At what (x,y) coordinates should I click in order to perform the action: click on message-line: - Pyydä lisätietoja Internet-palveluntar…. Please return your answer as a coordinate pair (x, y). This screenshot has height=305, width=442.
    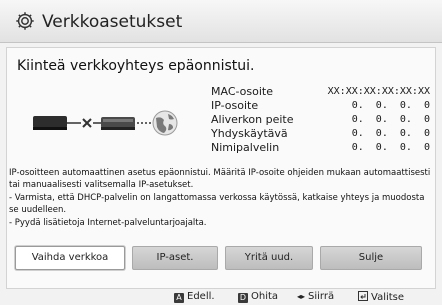
    Looking at the image, I should click on (108, 223).